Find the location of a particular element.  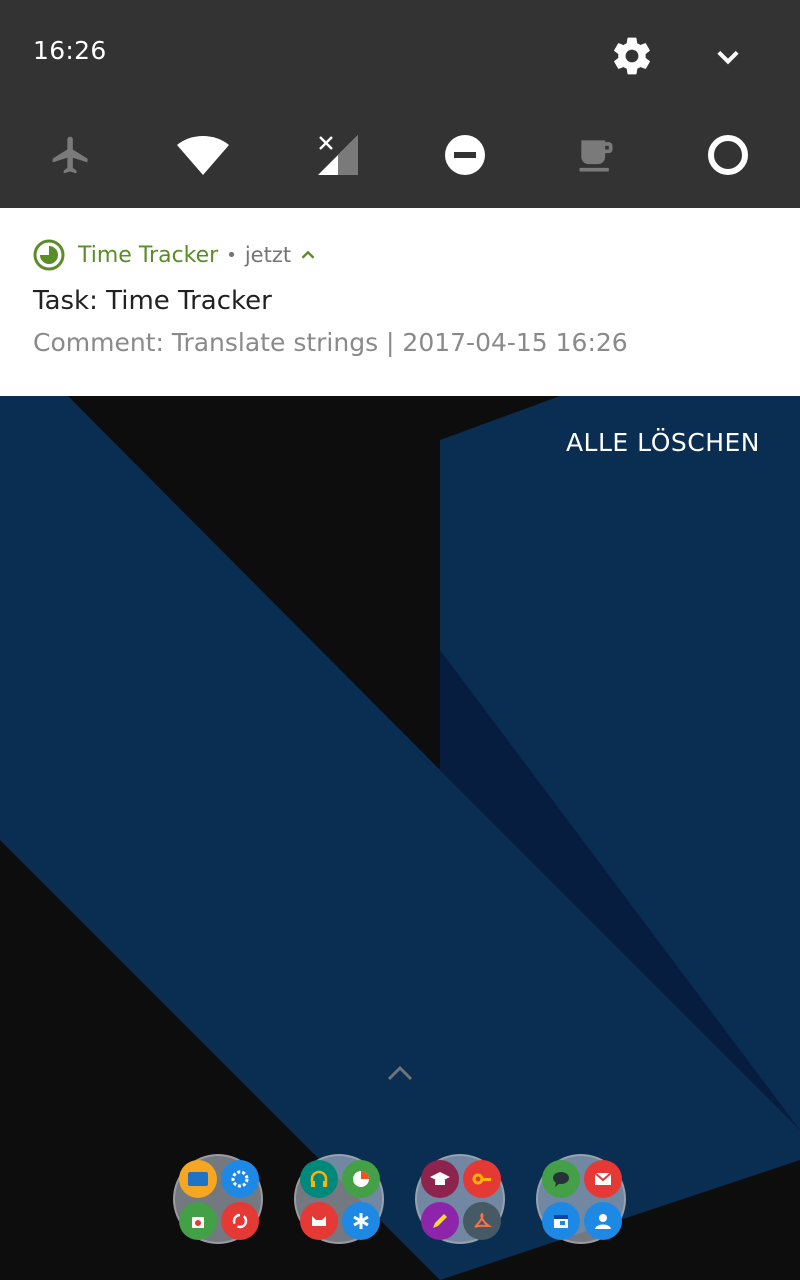

notification-header: Time Tracker • jetzt is located at coordinates (176, 255).